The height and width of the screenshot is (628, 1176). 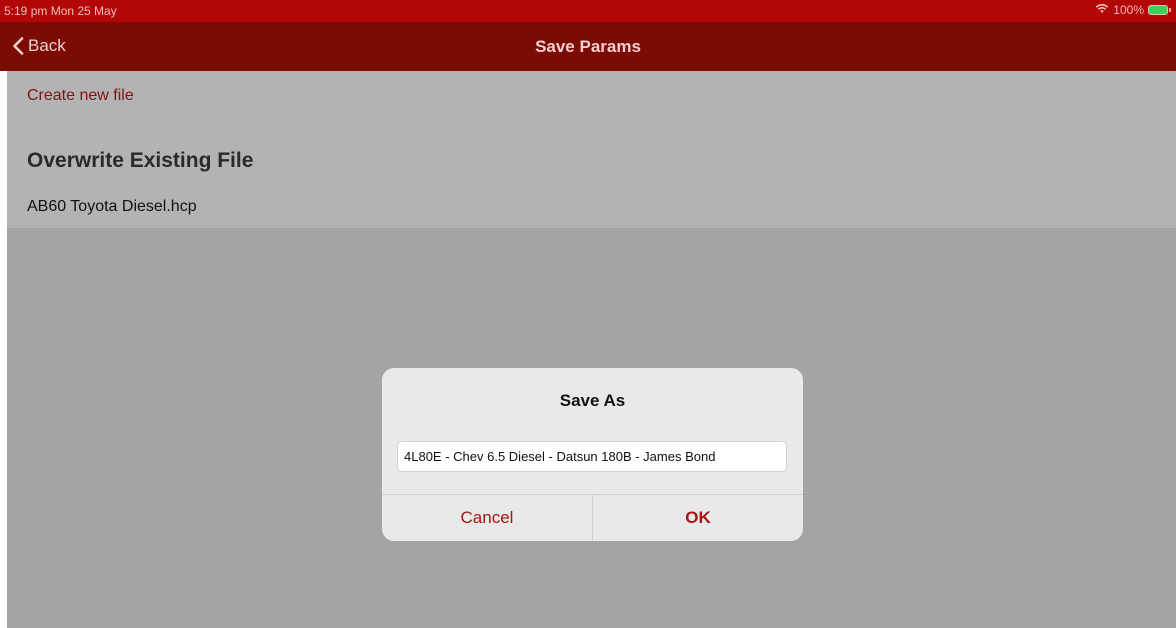 I want to click on wifi-icon, so click(x=1102, y=10).